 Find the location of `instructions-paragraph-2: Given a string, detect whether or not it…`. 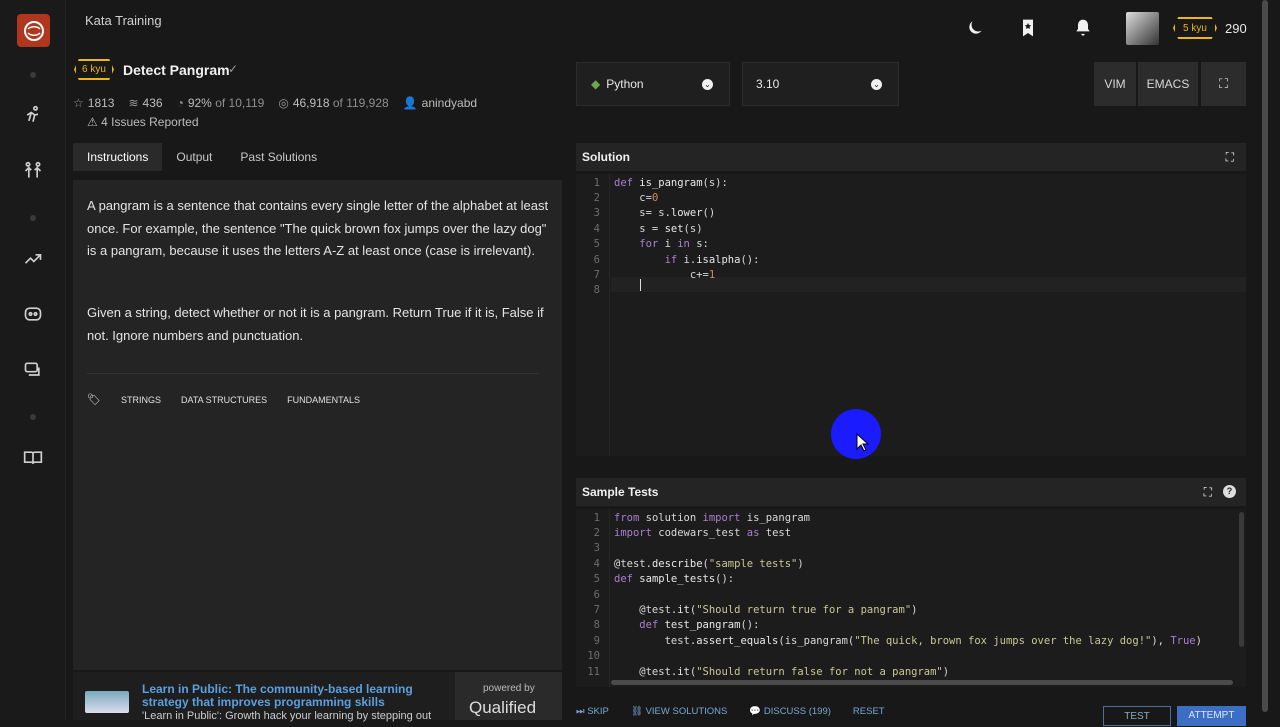

instructions-paragraph-2: Given a string, detect whether or not it… is located at coordinates (315, 324).